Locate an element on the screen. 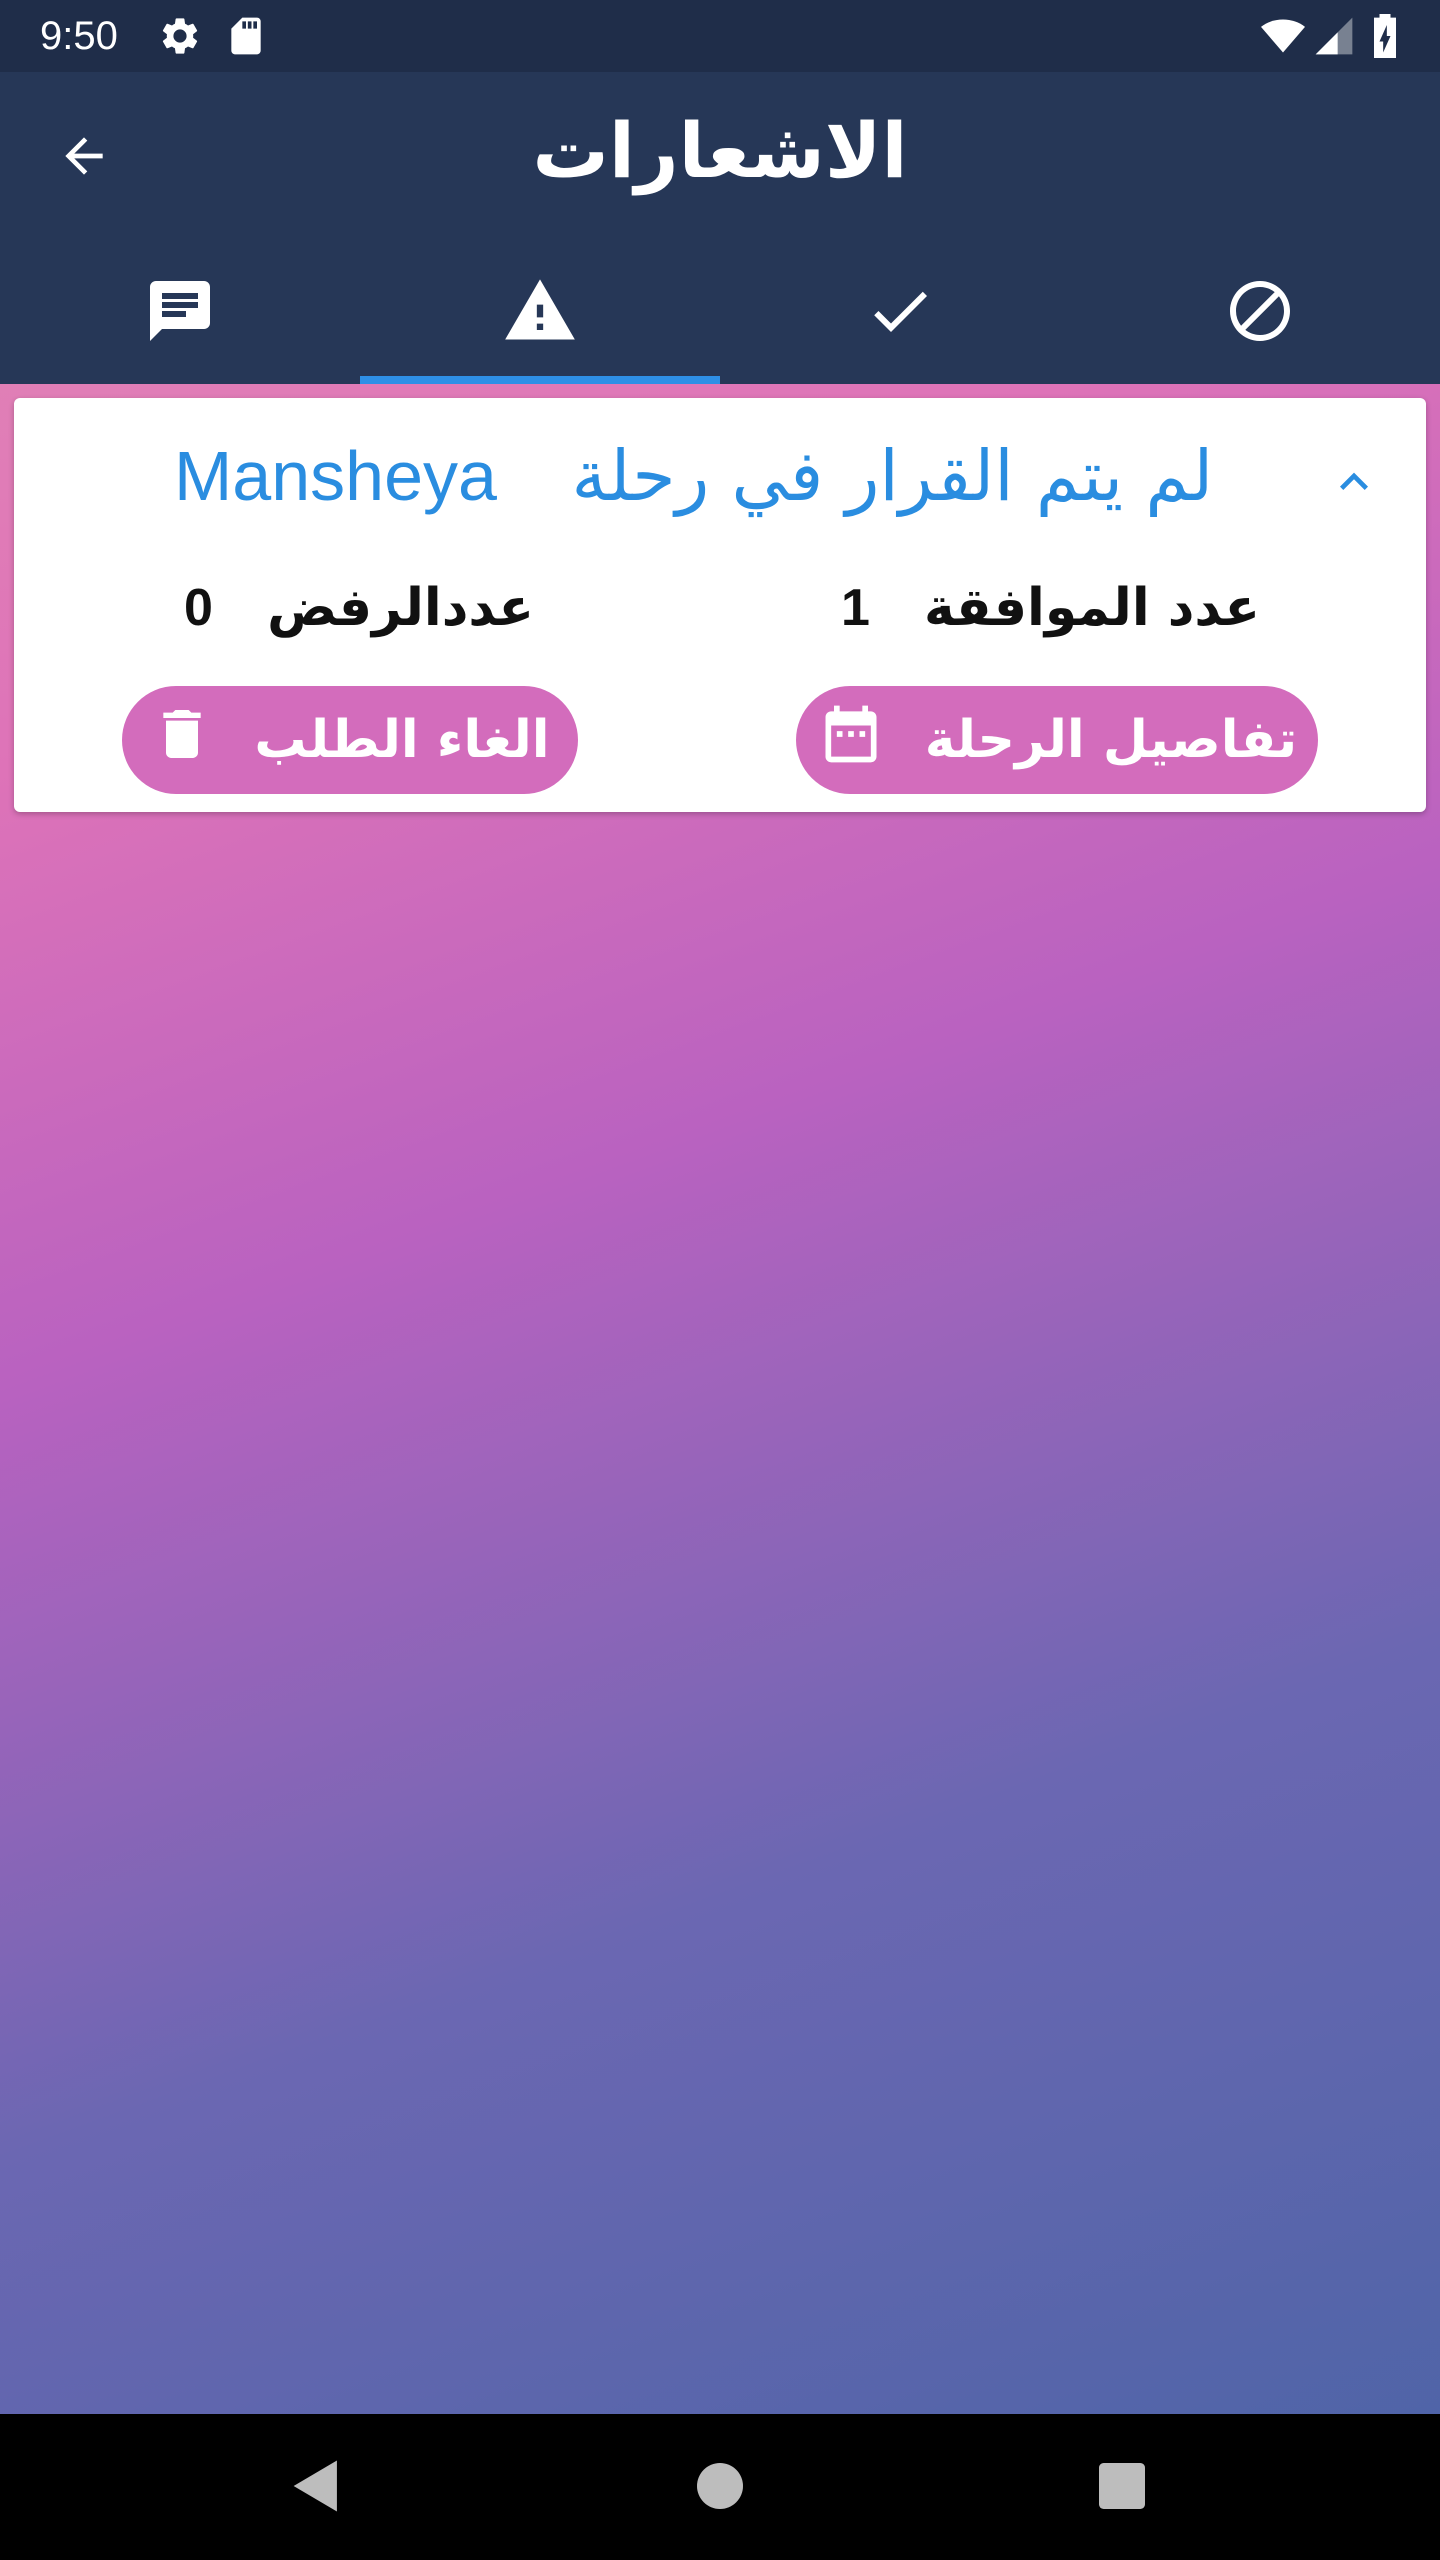  tab-selected-indicator is located at coordinates (540, 380).